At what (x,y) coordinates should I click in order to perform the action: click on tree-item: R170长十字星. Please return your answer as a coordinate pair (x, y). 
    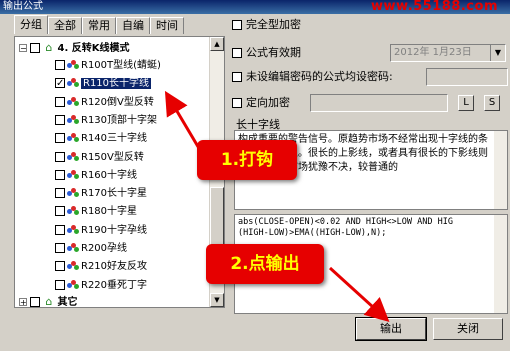
    Looking at the image, I should click on (101, 194).